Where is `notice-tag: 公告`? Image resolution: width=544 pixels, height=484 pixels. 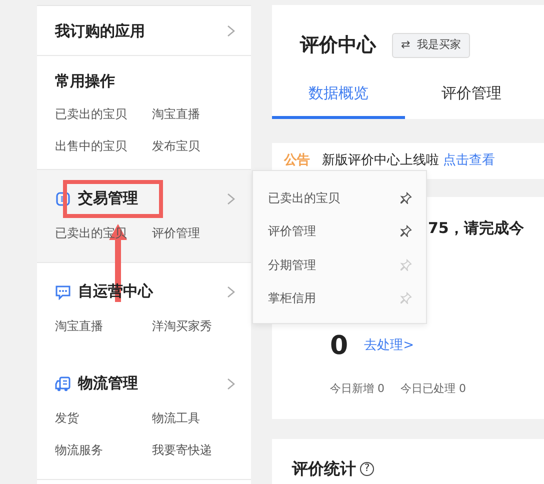
notice-tag: 公告 is located at coordinates (297, 160).